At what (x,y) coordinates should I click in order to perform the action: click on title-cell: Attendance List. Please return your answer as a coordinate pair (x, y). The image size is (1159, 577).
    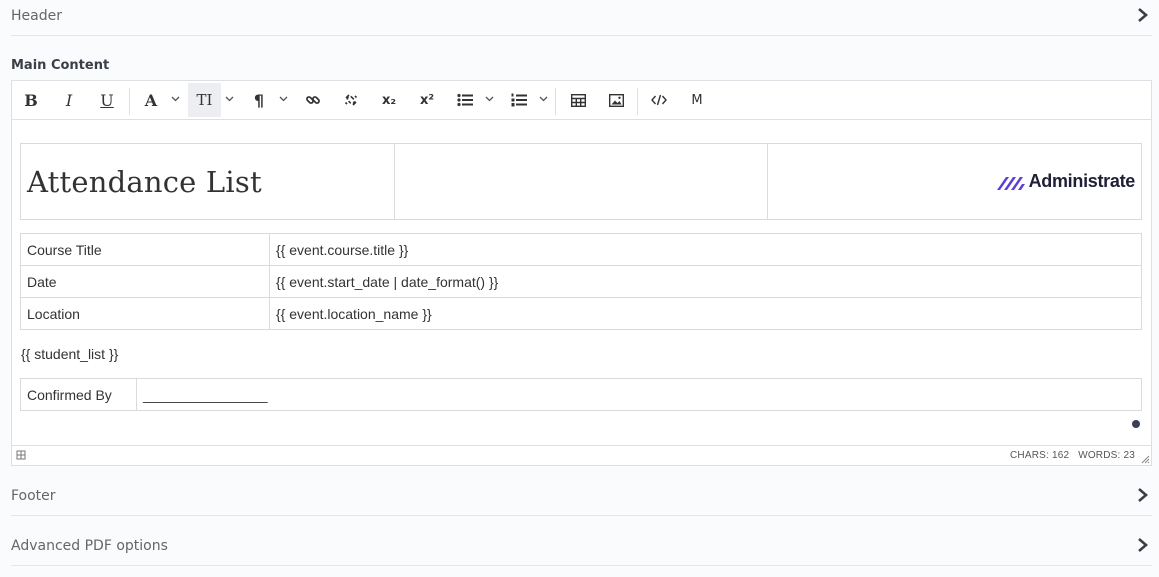
    Looking at the image, I should click on (208, 182).